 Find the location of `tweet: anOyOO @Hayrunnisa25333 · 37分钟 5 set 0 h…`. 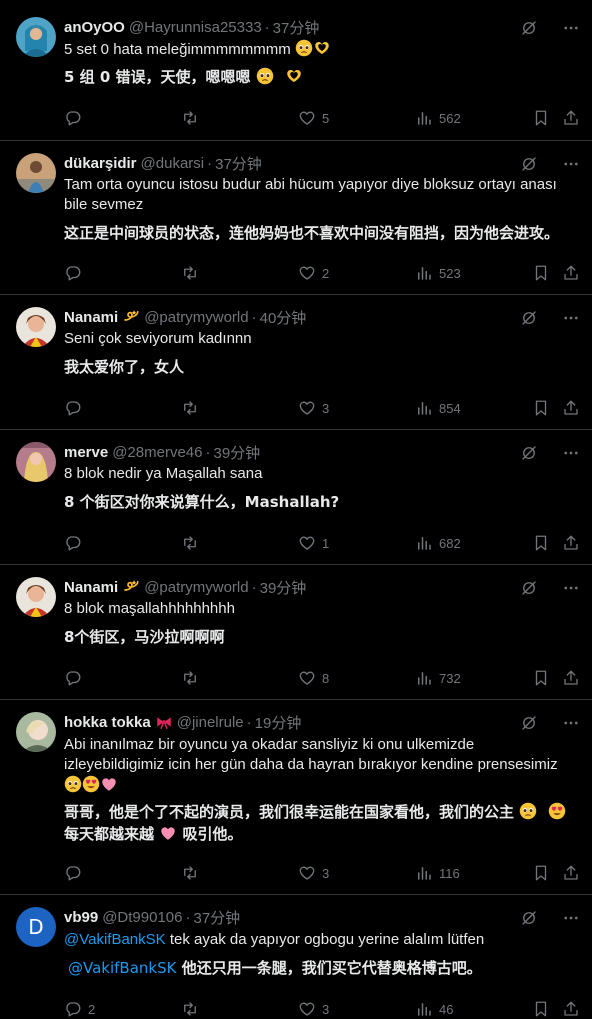

tweet: anOyOO @Hayrunnisa25333 · 37分钟 5 set 0 h… is located at coordinates (296, 73).